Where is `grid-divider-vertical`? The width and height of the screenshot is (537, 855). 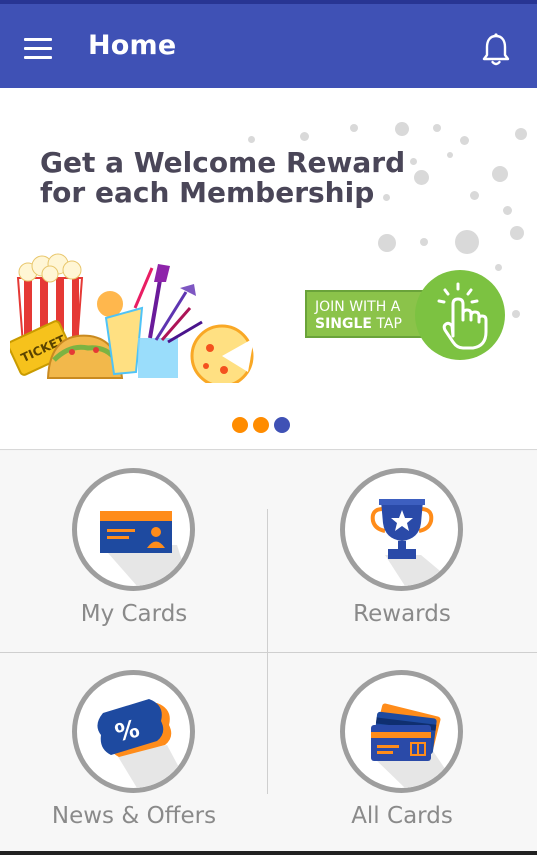 grid-divider-vertical is located at coordinates (267, 651).